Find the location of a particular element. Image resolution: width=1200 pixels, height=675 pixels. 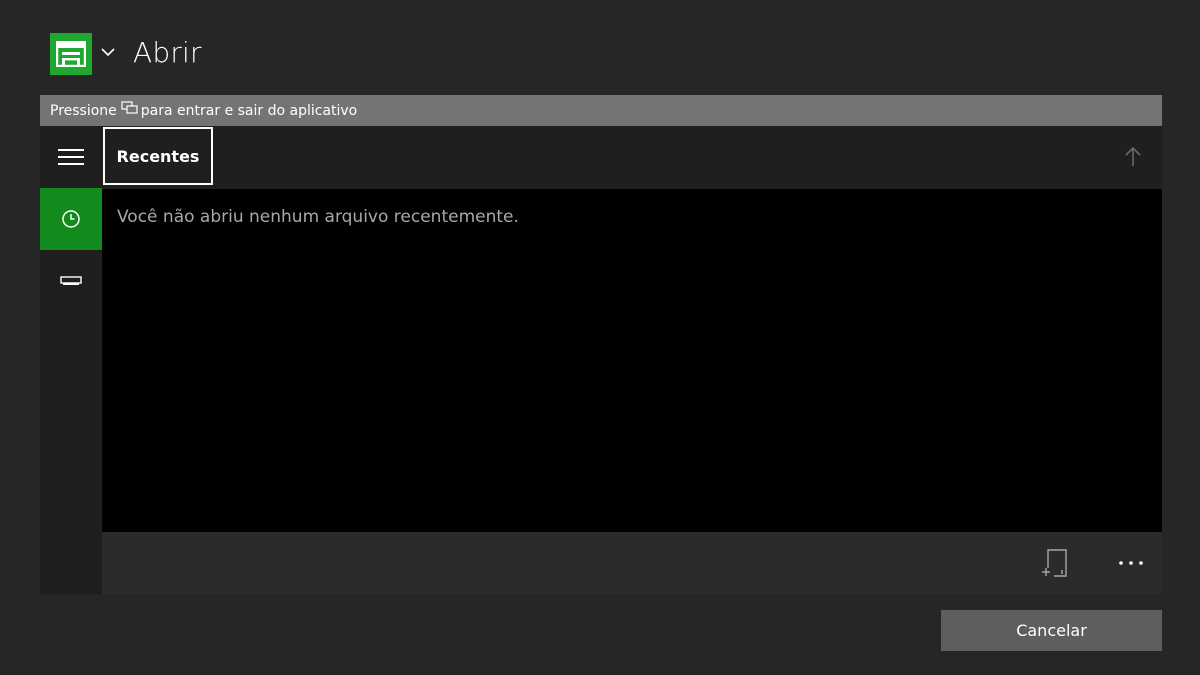

drive-icon is located at coordinates (71, 280).